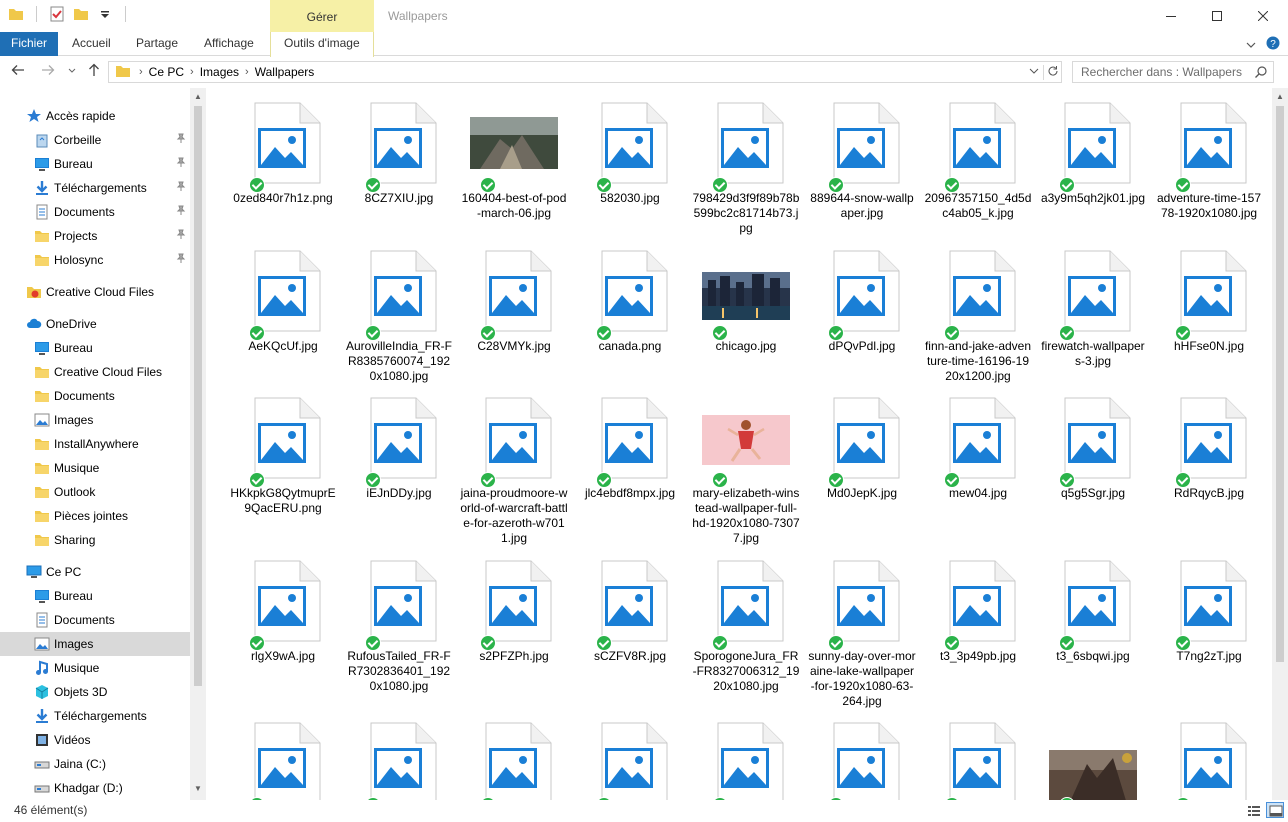  Describe the element at coordinates (95, 540) in the screenshot. I see `sidebar-item-sharing: Sharing` at that location.